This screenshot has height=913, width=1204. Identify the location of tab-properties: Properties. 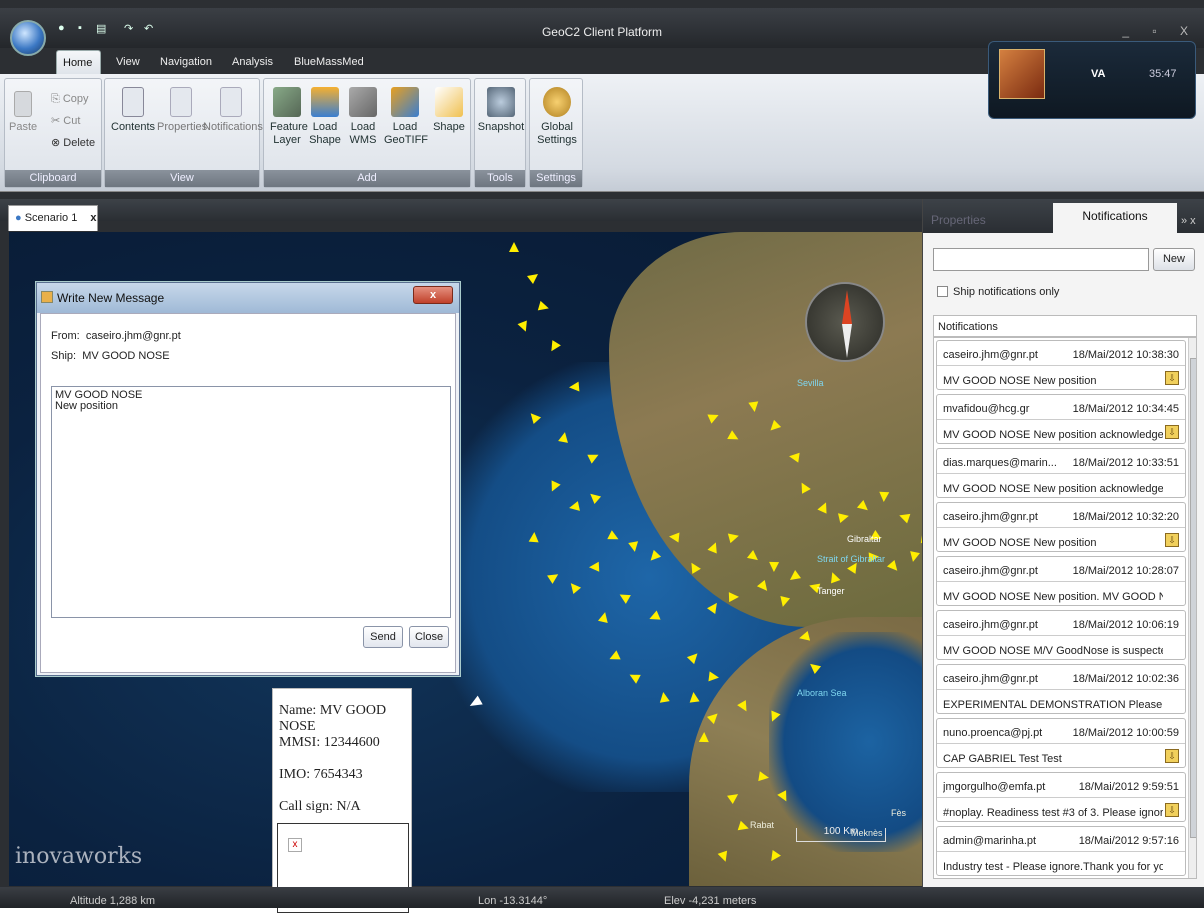
(958, 220).